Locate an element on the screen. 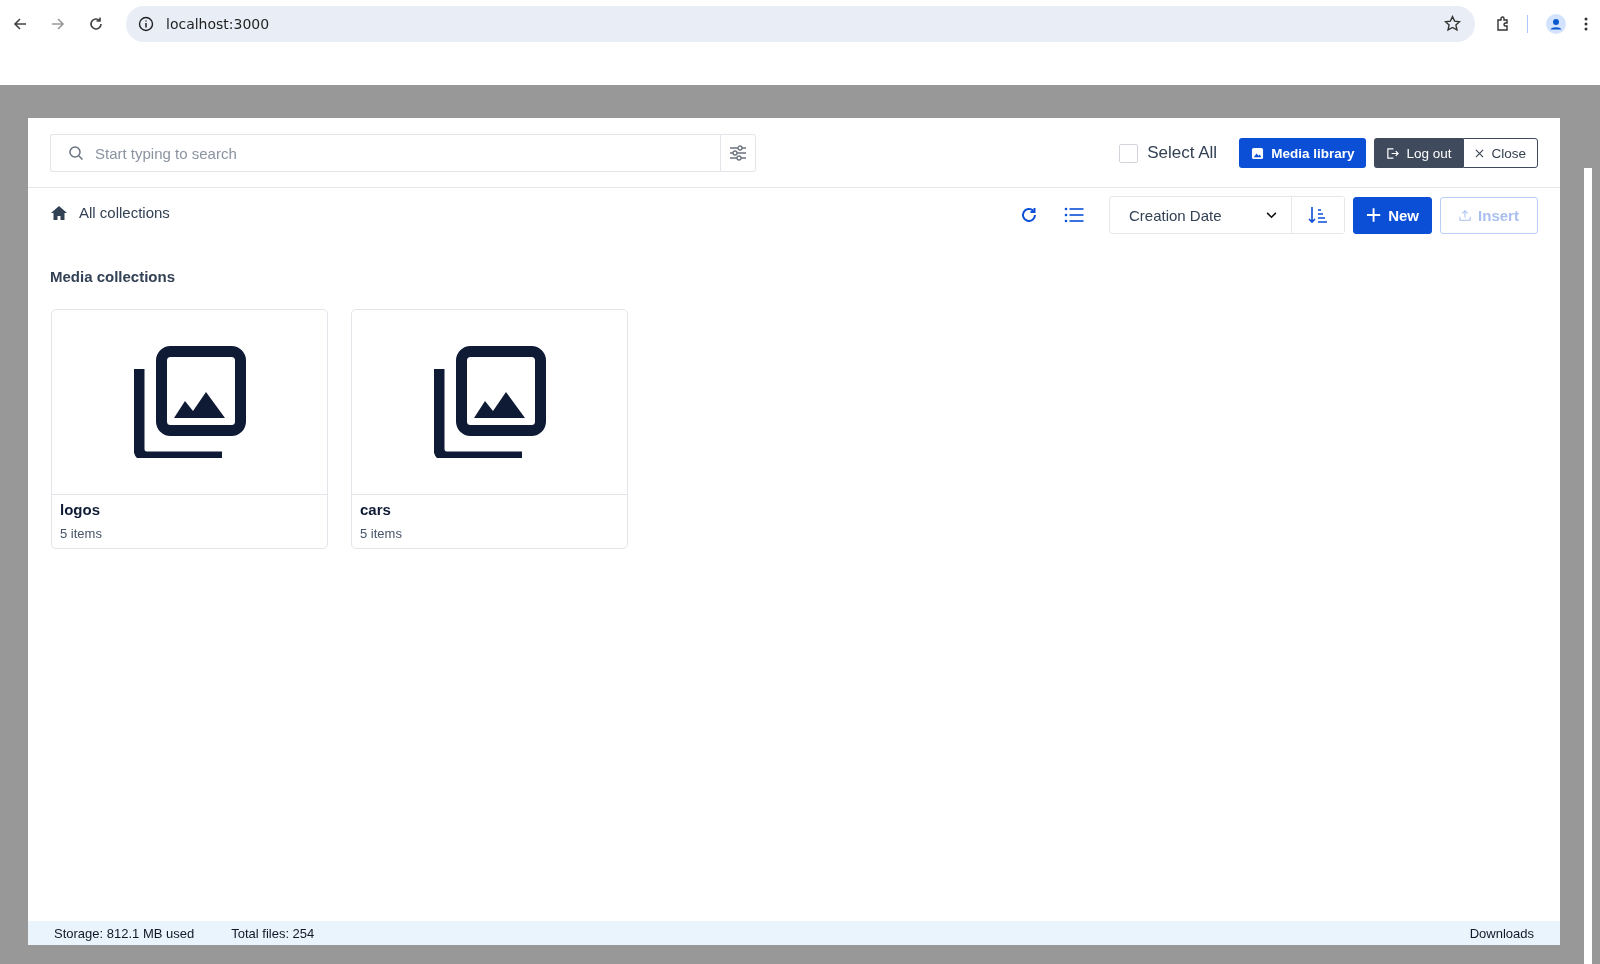  logout-button: Log out is located at coordinates (1419, 153).